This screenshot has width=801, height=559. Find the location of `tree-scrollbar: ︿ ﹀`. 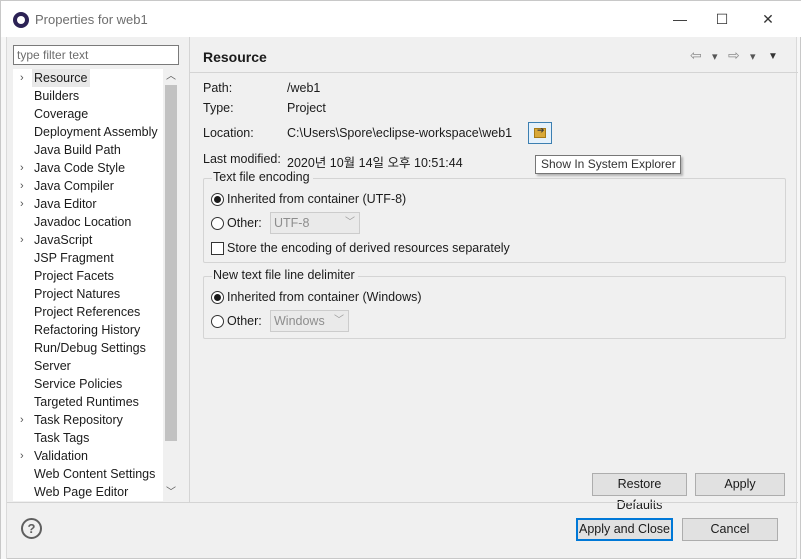

tree-scrollbar: ︿ ﹀ is located at coordinates (171, 285).